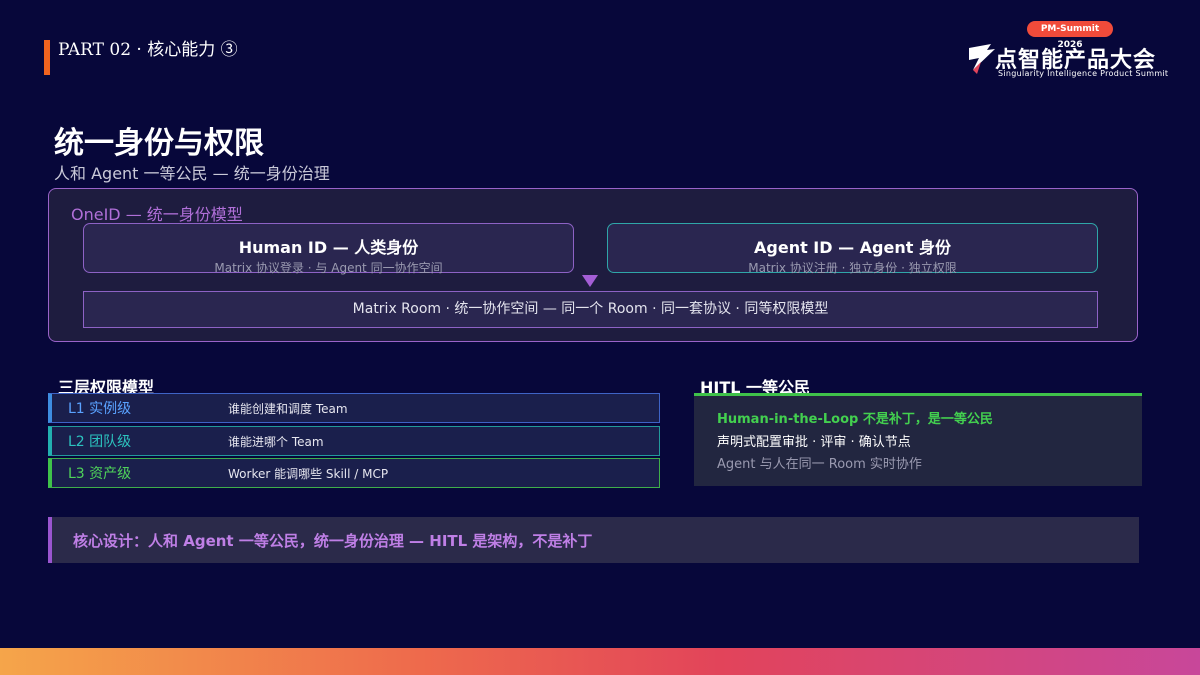 The image size is (1200, 675). Describe the element at coordinates (982, 59) in the screenshot. I see `logo-mark-icon` at that location.